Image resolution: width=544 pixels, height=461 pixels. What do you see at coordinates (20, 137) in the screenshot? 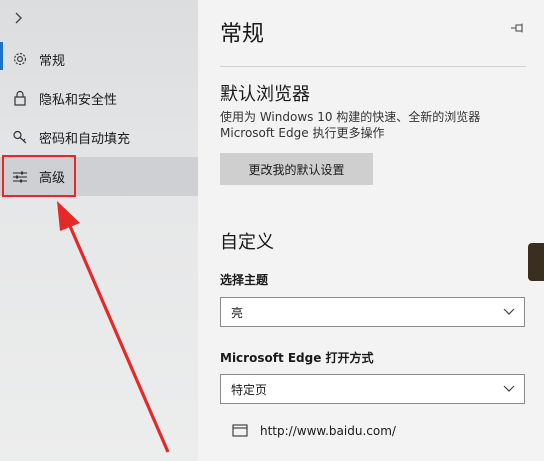
I see `key-icon` at bounding box center [20, 137].